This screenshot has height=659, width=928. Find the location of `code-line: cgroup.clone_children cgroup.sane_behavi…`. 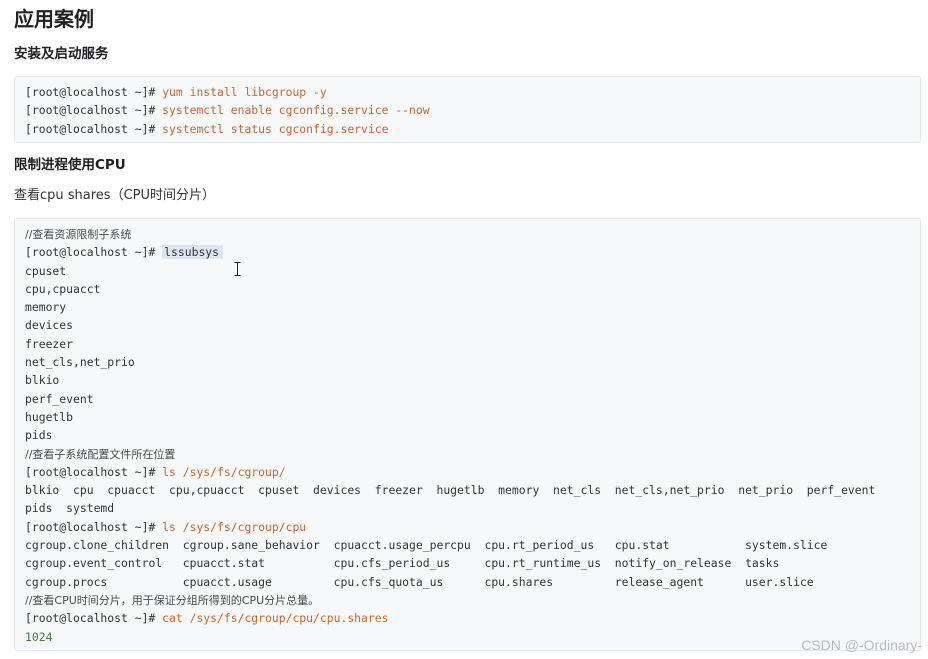

code-line: cgroup.clone_children cgroup.sane_behavi… is located at coordinates (467, 545).